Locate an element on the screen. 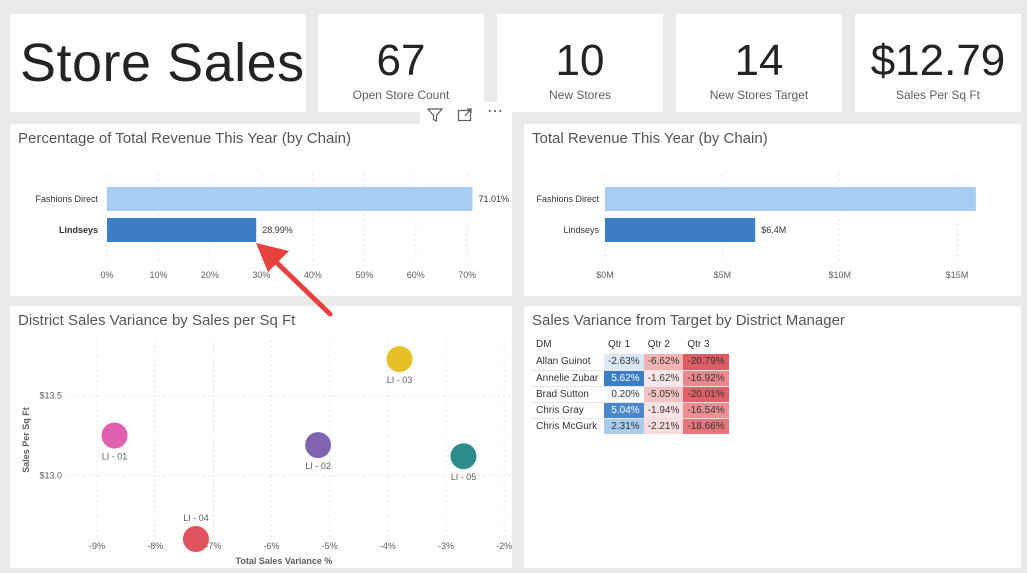 This screenshot has width=1027, height=573. card-value: 67 is located at coordinates (401, 60).